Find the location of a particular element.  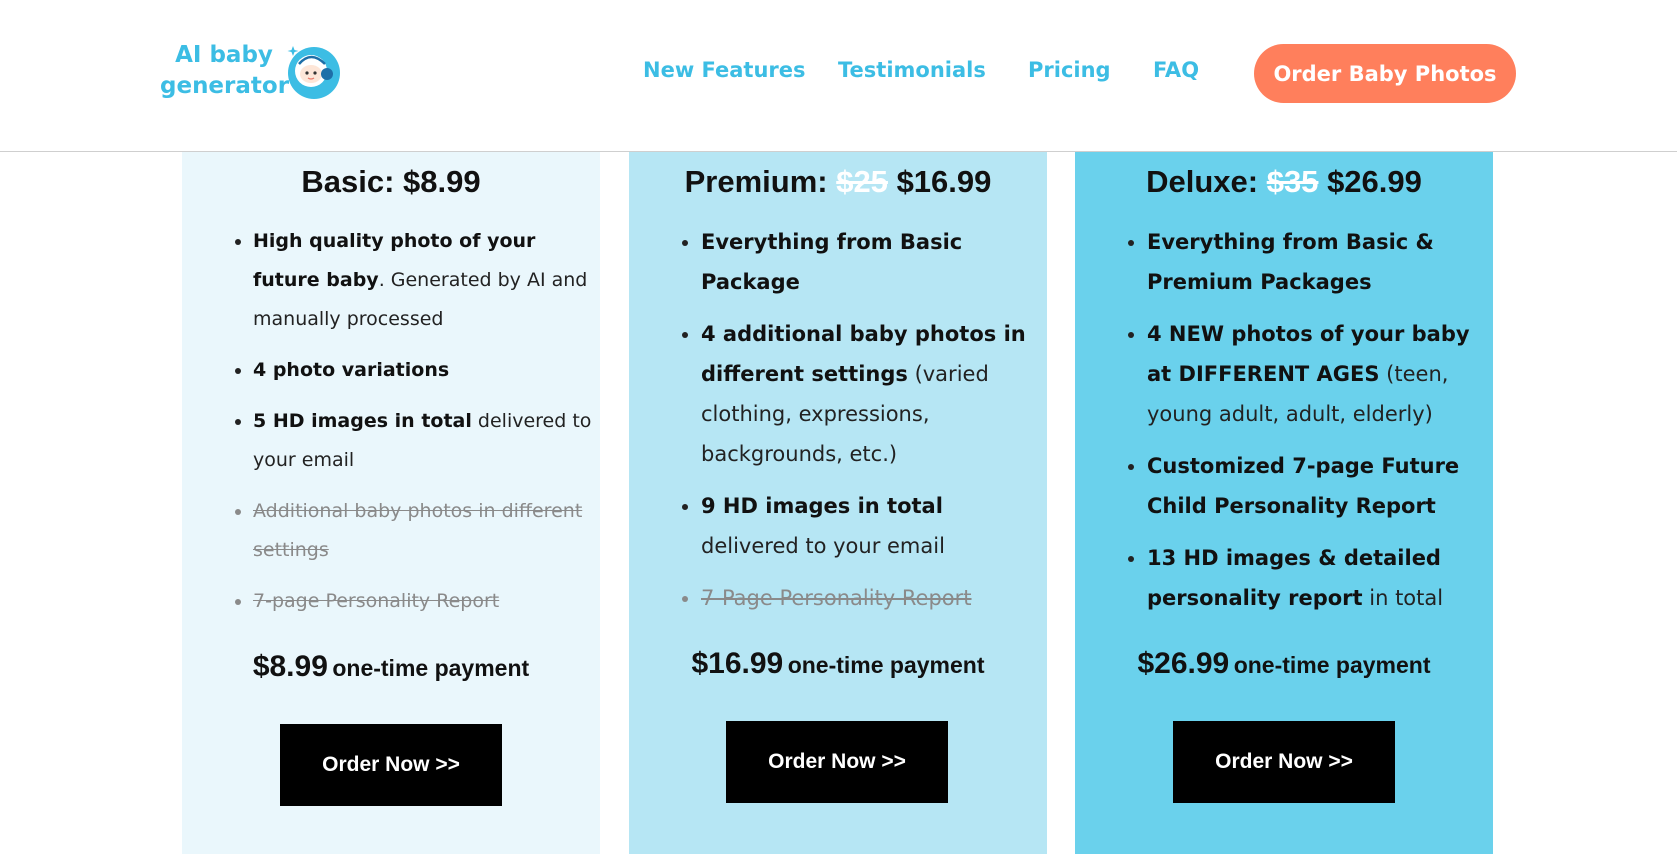

payment-amount: $26.99 is located at coordinates (1183, 663).